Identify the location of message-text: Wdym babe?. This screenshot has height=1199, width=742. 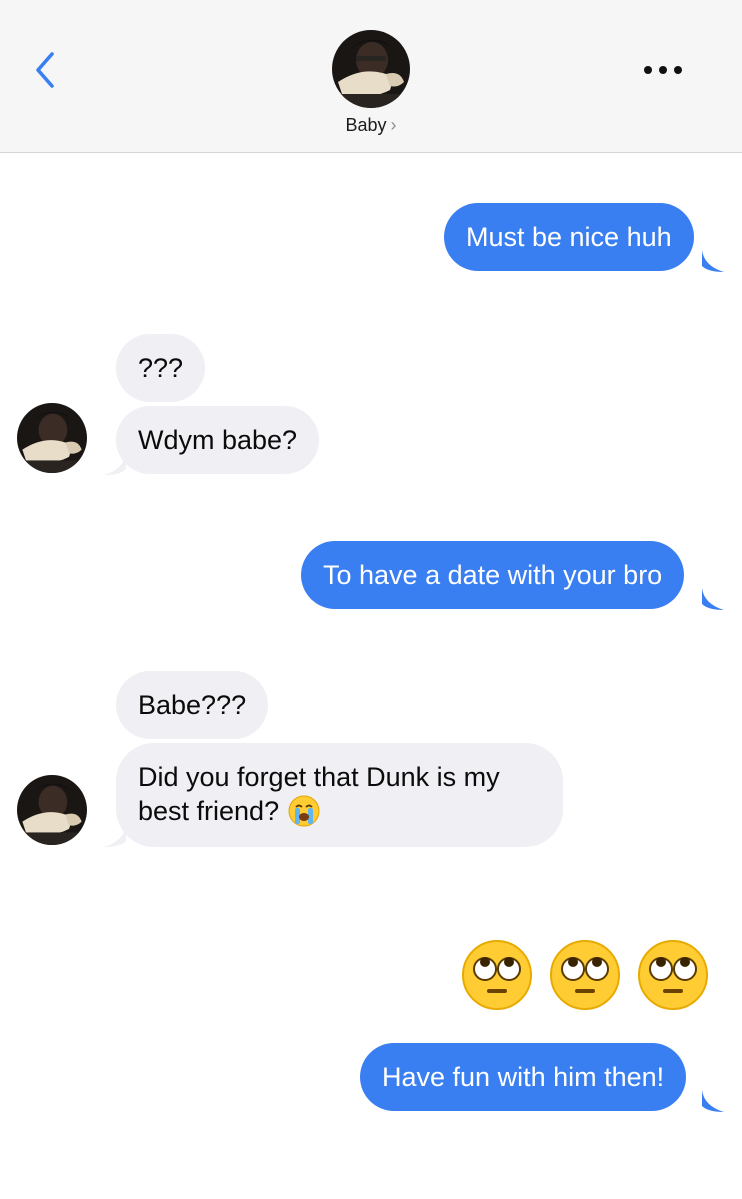
(218, 440).